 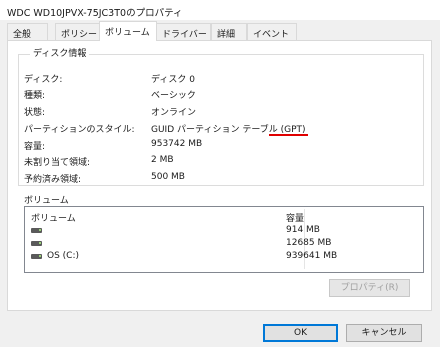 What do you see at coordinates (60, 52) in the screenshot?
I see `disk-info-title: ディスク情報` at bounding box center [60, 52].